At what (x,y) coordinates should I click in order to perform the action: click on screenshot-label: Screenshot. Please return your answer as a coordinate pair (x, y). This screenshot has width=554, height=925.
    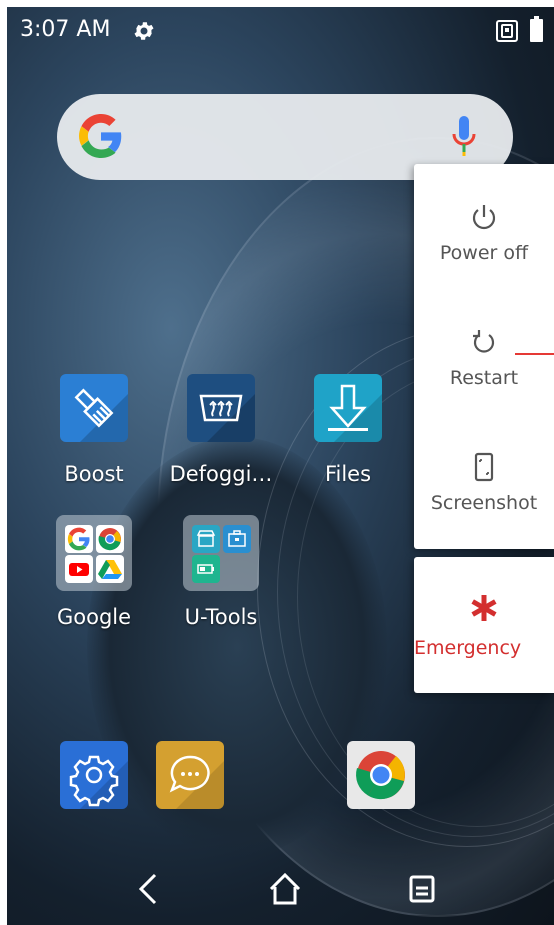
    Looking at the image, I should click on (484, 503).